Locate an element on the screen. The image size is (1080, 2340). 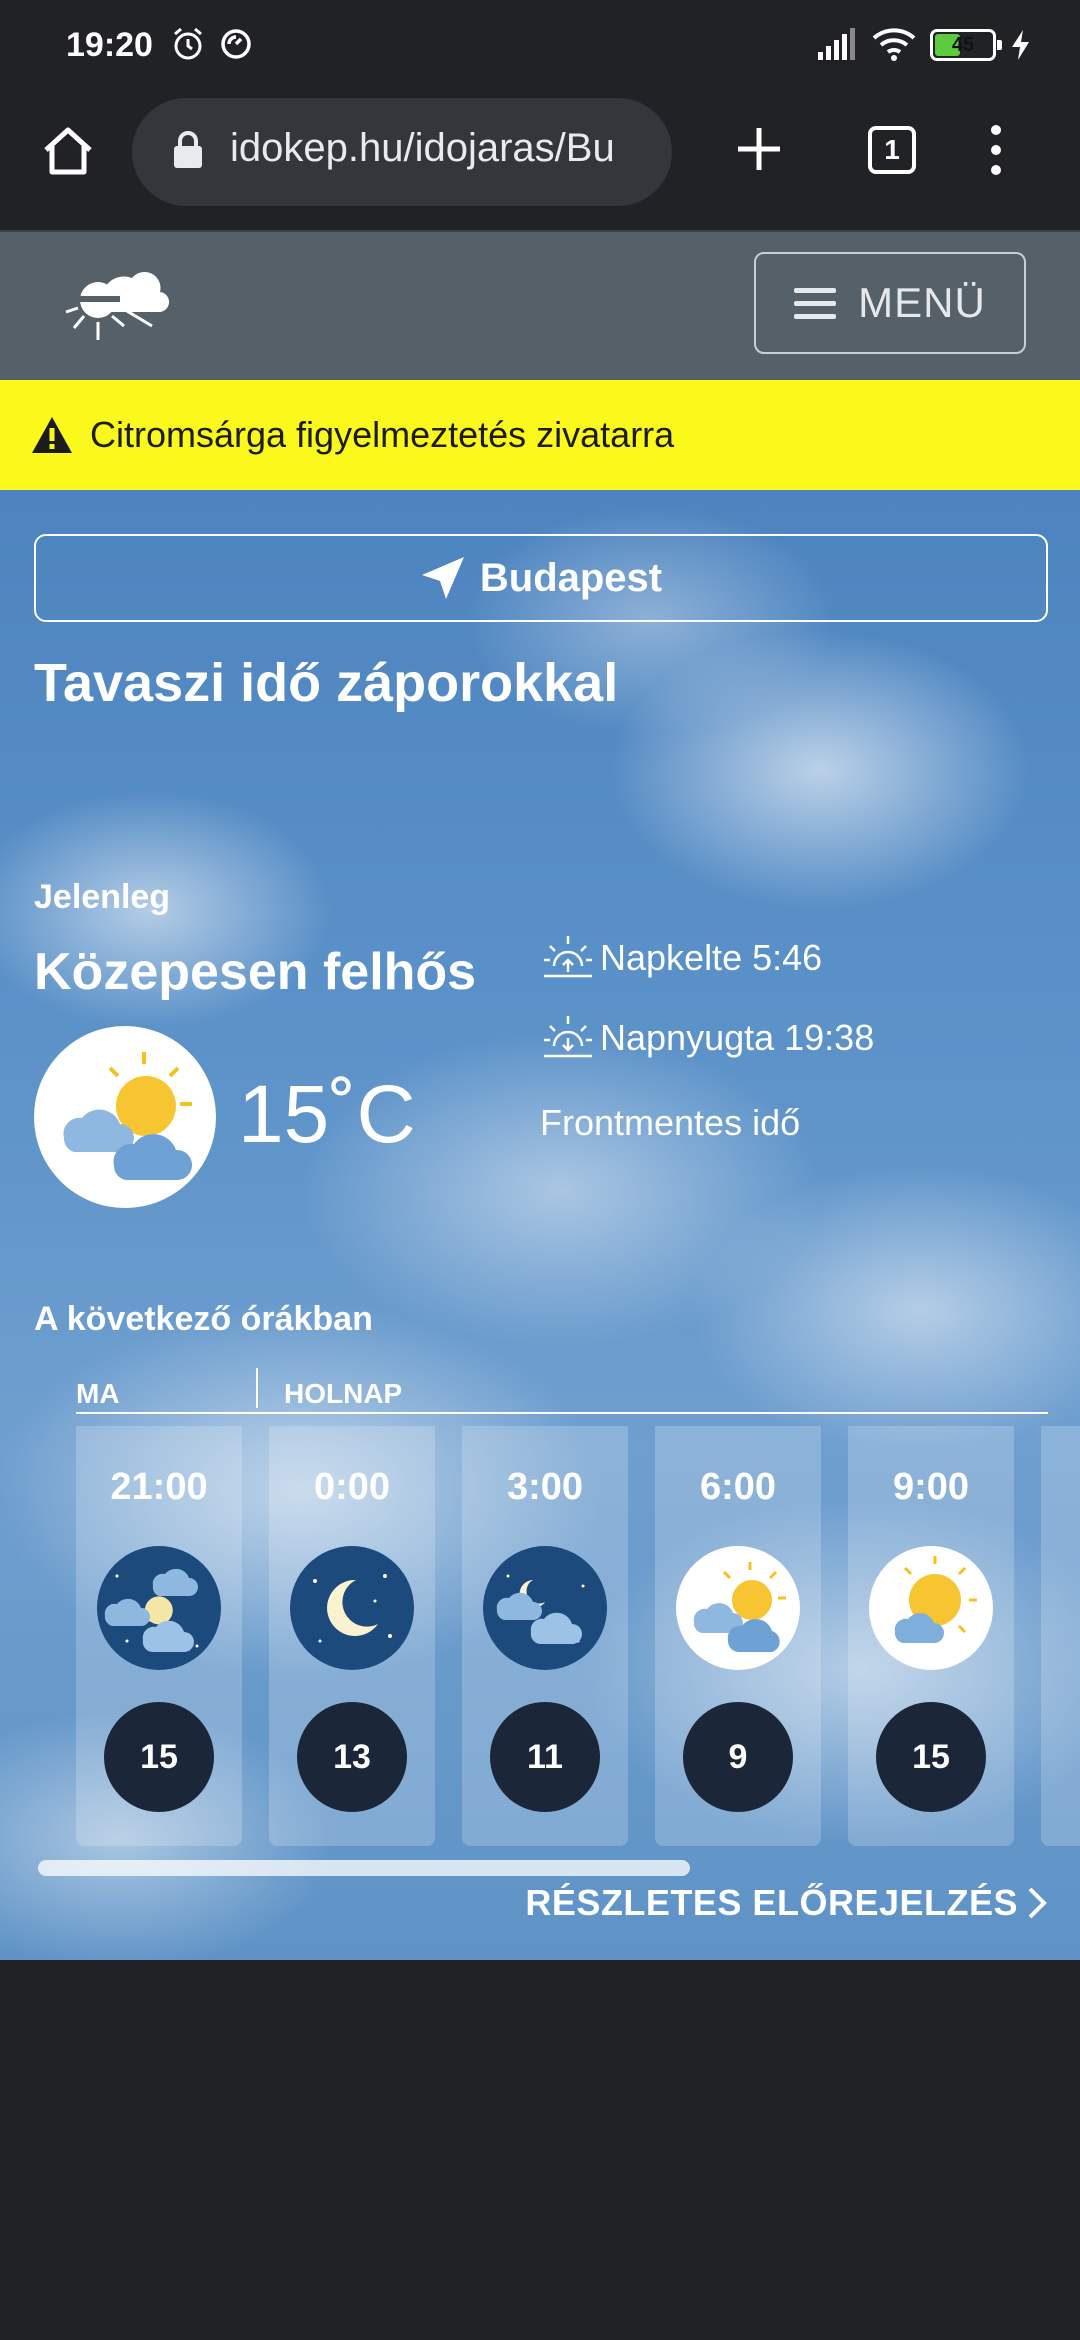
mostly-sunny-icon is located at coordinates (931, 1608).